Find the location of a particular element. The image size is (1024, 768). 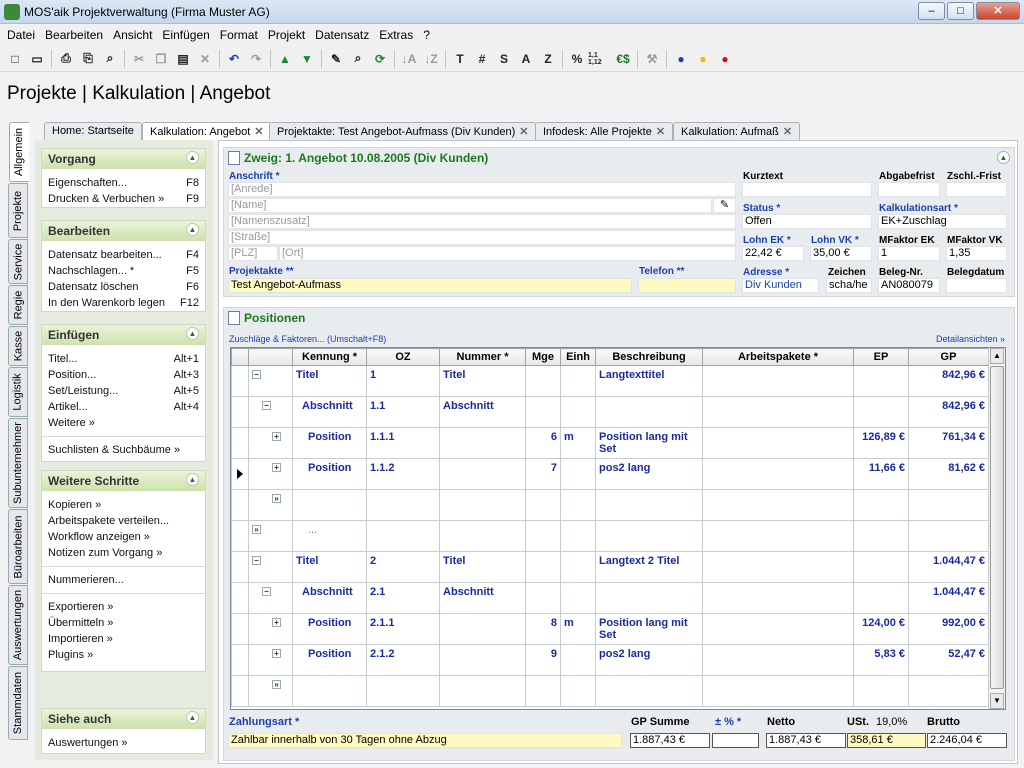

belegdatum-field is located at coordinates (976, 285).